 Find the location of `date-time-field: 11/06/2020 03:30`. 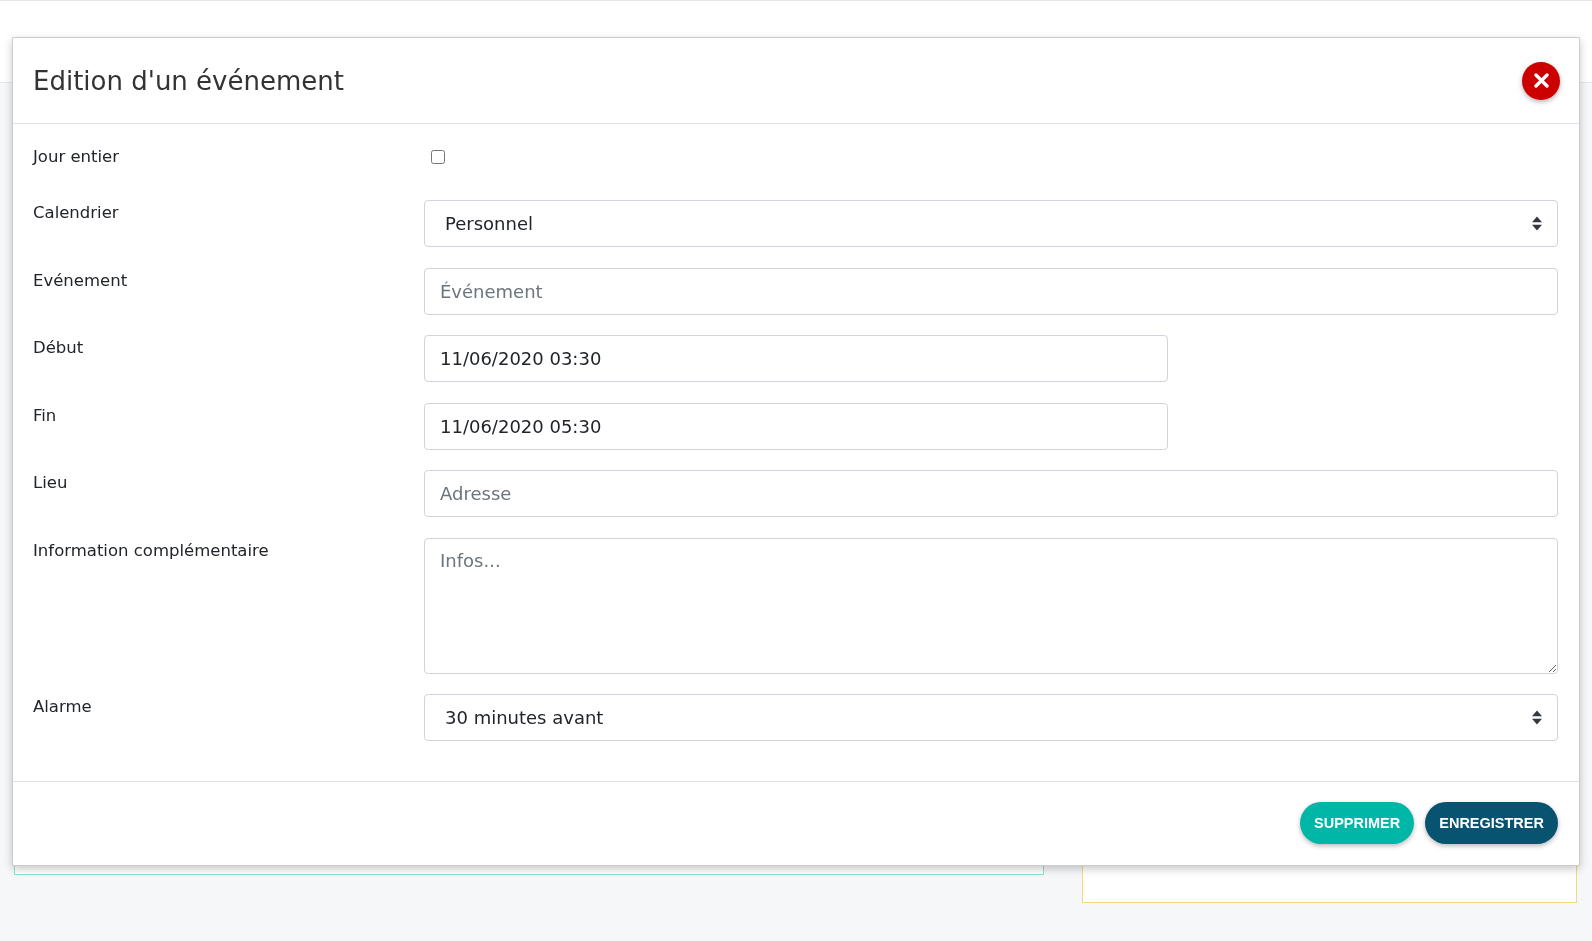

date-time-field: 11/06/2020 03:30 is located at coordinates (796, 358).